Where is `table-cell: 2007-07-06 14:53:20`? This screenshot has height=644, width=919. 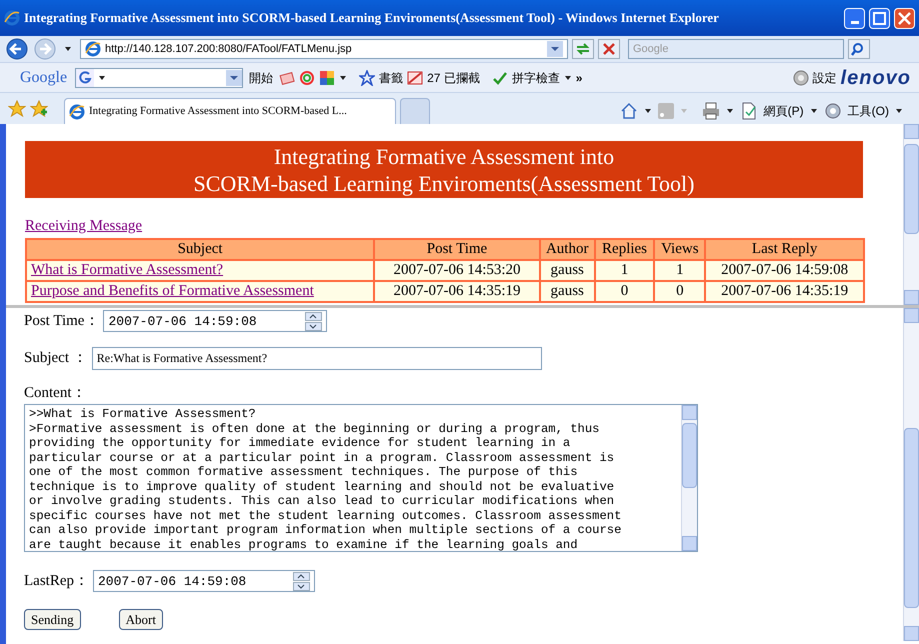
table-cell: 2007-07-06 14:53:20 is located at coordinates (457, 270).